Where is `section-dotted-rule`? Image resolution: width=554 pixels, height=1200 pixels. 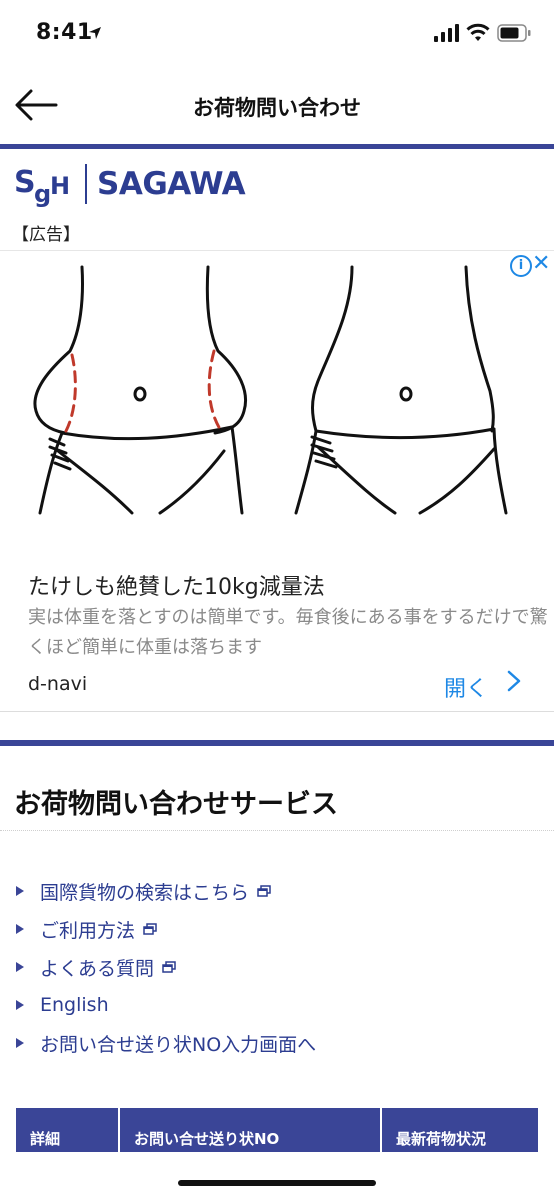 section-dotted-rule is located at coordinates (277, 830).